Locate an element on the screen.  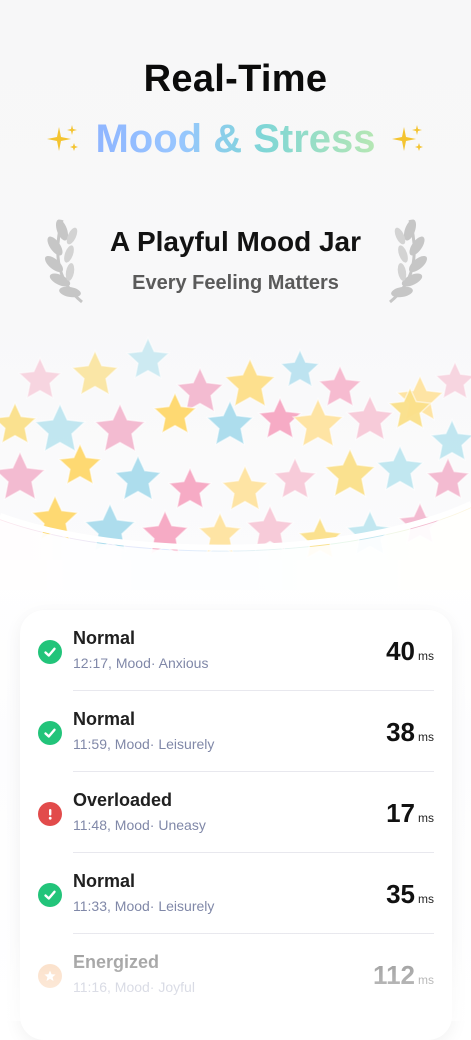
list-item-meta: 12:17, Mood· Anxious is located at coordinates (140, 663).